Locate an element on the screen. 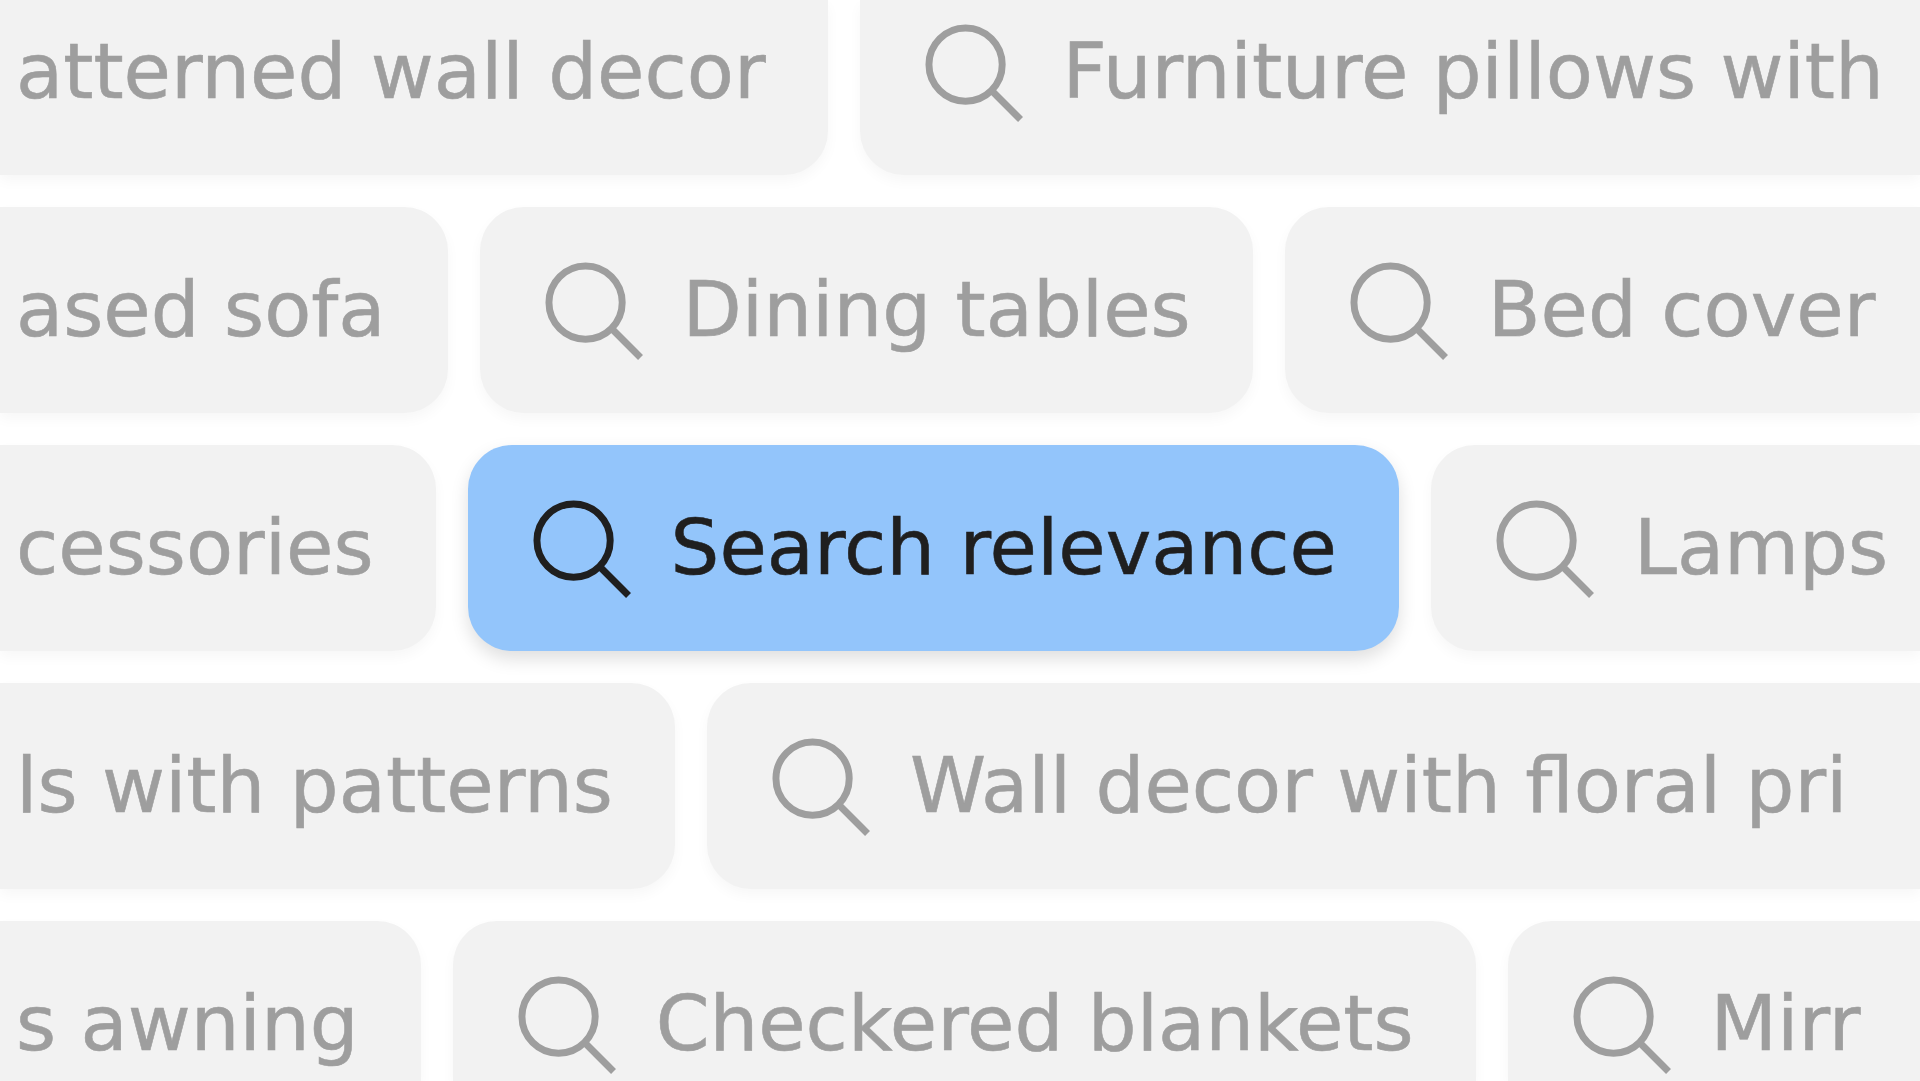  search-suggestion-chip: ased sofa is located at coordinates (224, 310).